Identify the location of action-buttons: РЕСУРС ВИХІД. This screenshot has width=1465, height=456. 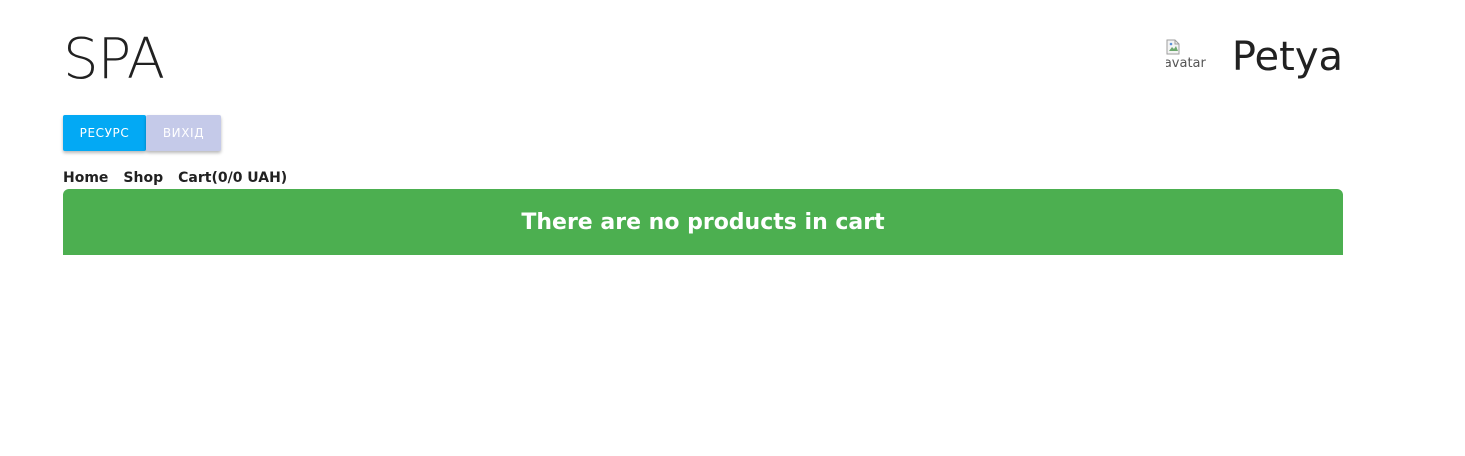
(142, 133).